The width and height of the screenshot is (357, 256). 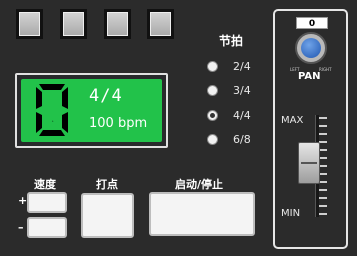 I want to click on start-stop-button, so click(x=202, y=214).